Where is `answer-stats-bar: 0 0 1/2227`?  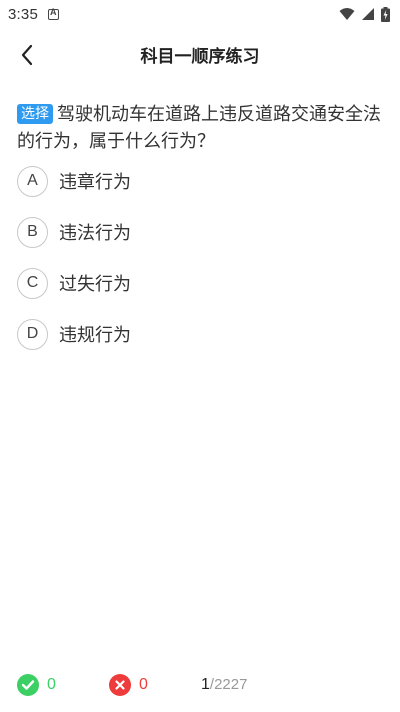 answer-stats-bar: 0 0 1/2227 is located at coordinates (200, 685).